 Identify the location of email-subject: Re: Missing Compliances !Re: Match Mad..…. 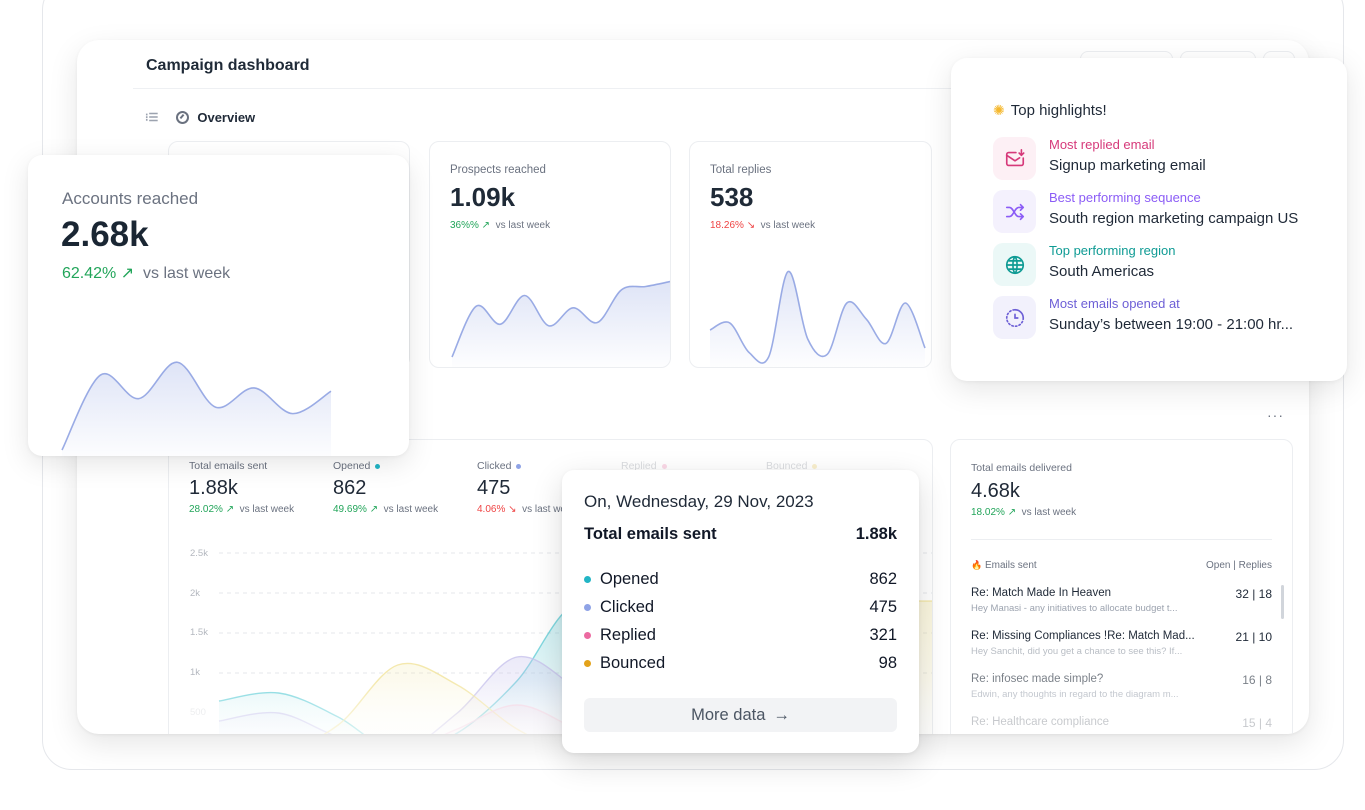
(1083, 636).